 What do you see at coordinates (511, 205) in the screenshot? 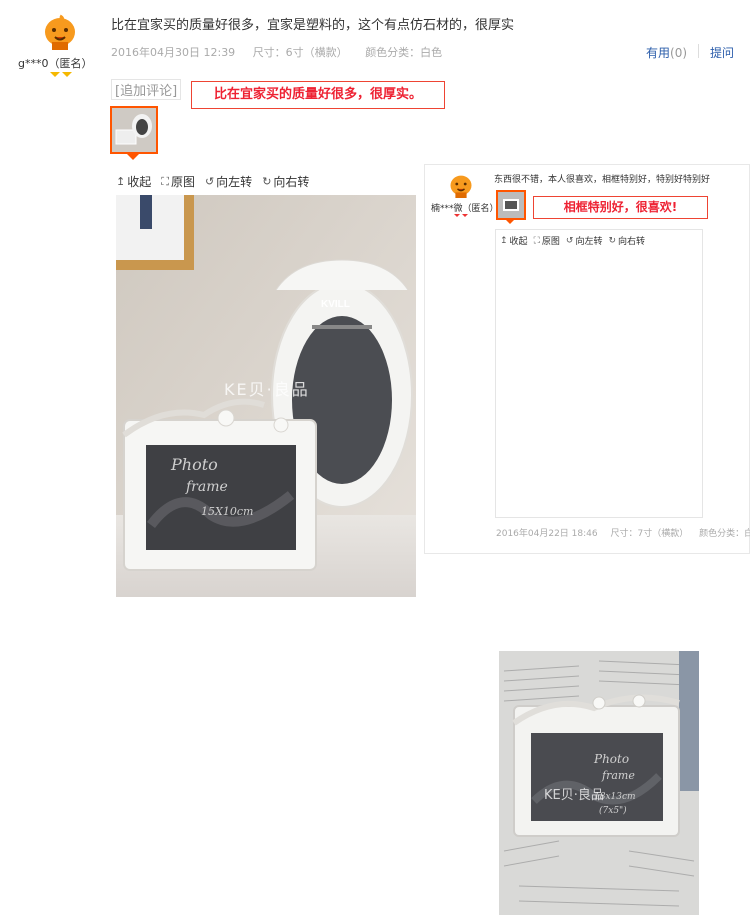
I see `inset-photo-thumbnail` at bounding box center [511, 205].